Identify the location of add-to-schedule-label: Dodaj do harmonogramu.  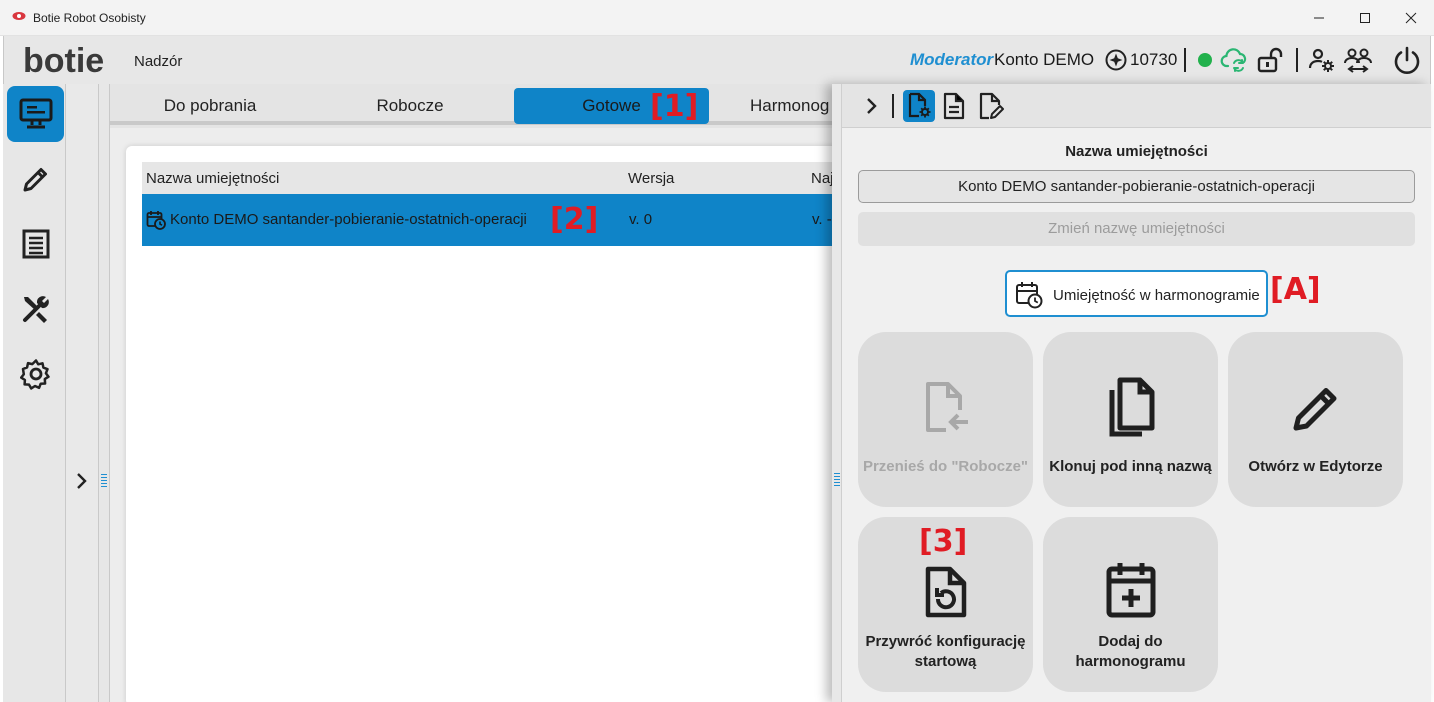
(1130, 651).